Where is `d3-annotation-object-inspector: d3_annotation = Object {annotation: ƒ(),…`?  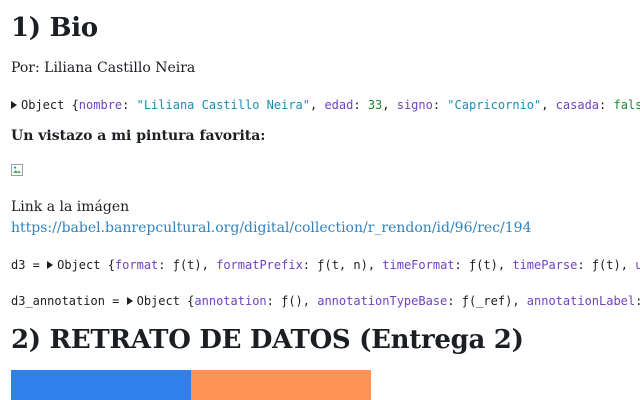
d3-annotation-object-inspector: d3_annotation = Object {annotation: ƒ(),… is located at coordinates (325, 301).